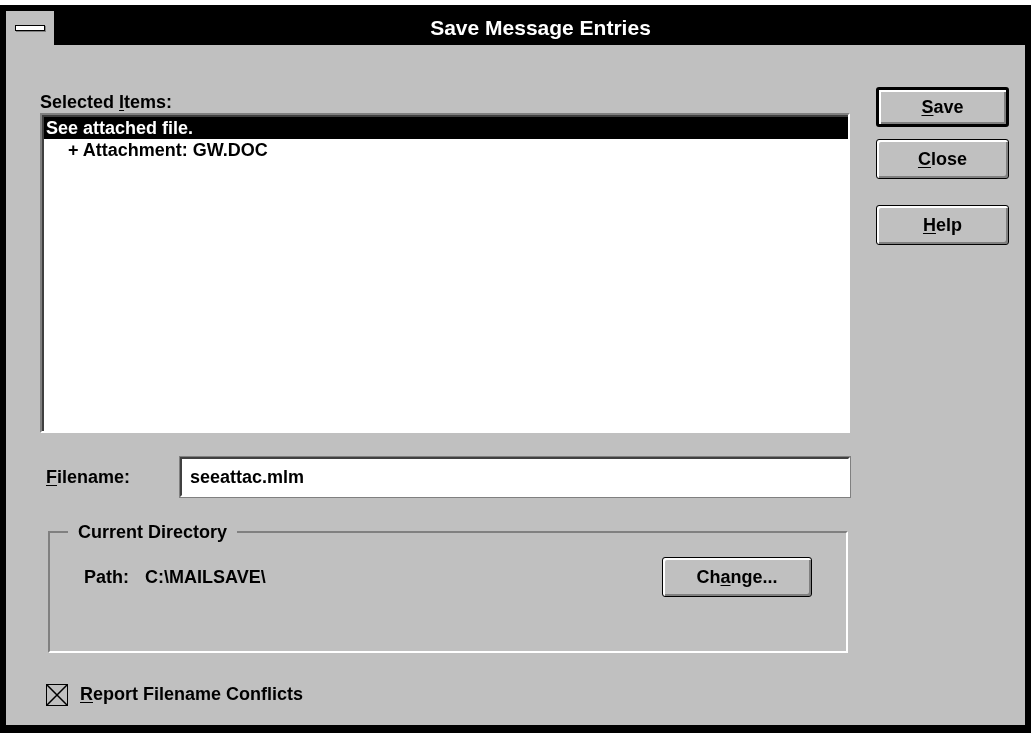 Image resolution: width=1031 pixels, height=733 pixels. I want to click on dialog-button: Save, so click(942, 107).